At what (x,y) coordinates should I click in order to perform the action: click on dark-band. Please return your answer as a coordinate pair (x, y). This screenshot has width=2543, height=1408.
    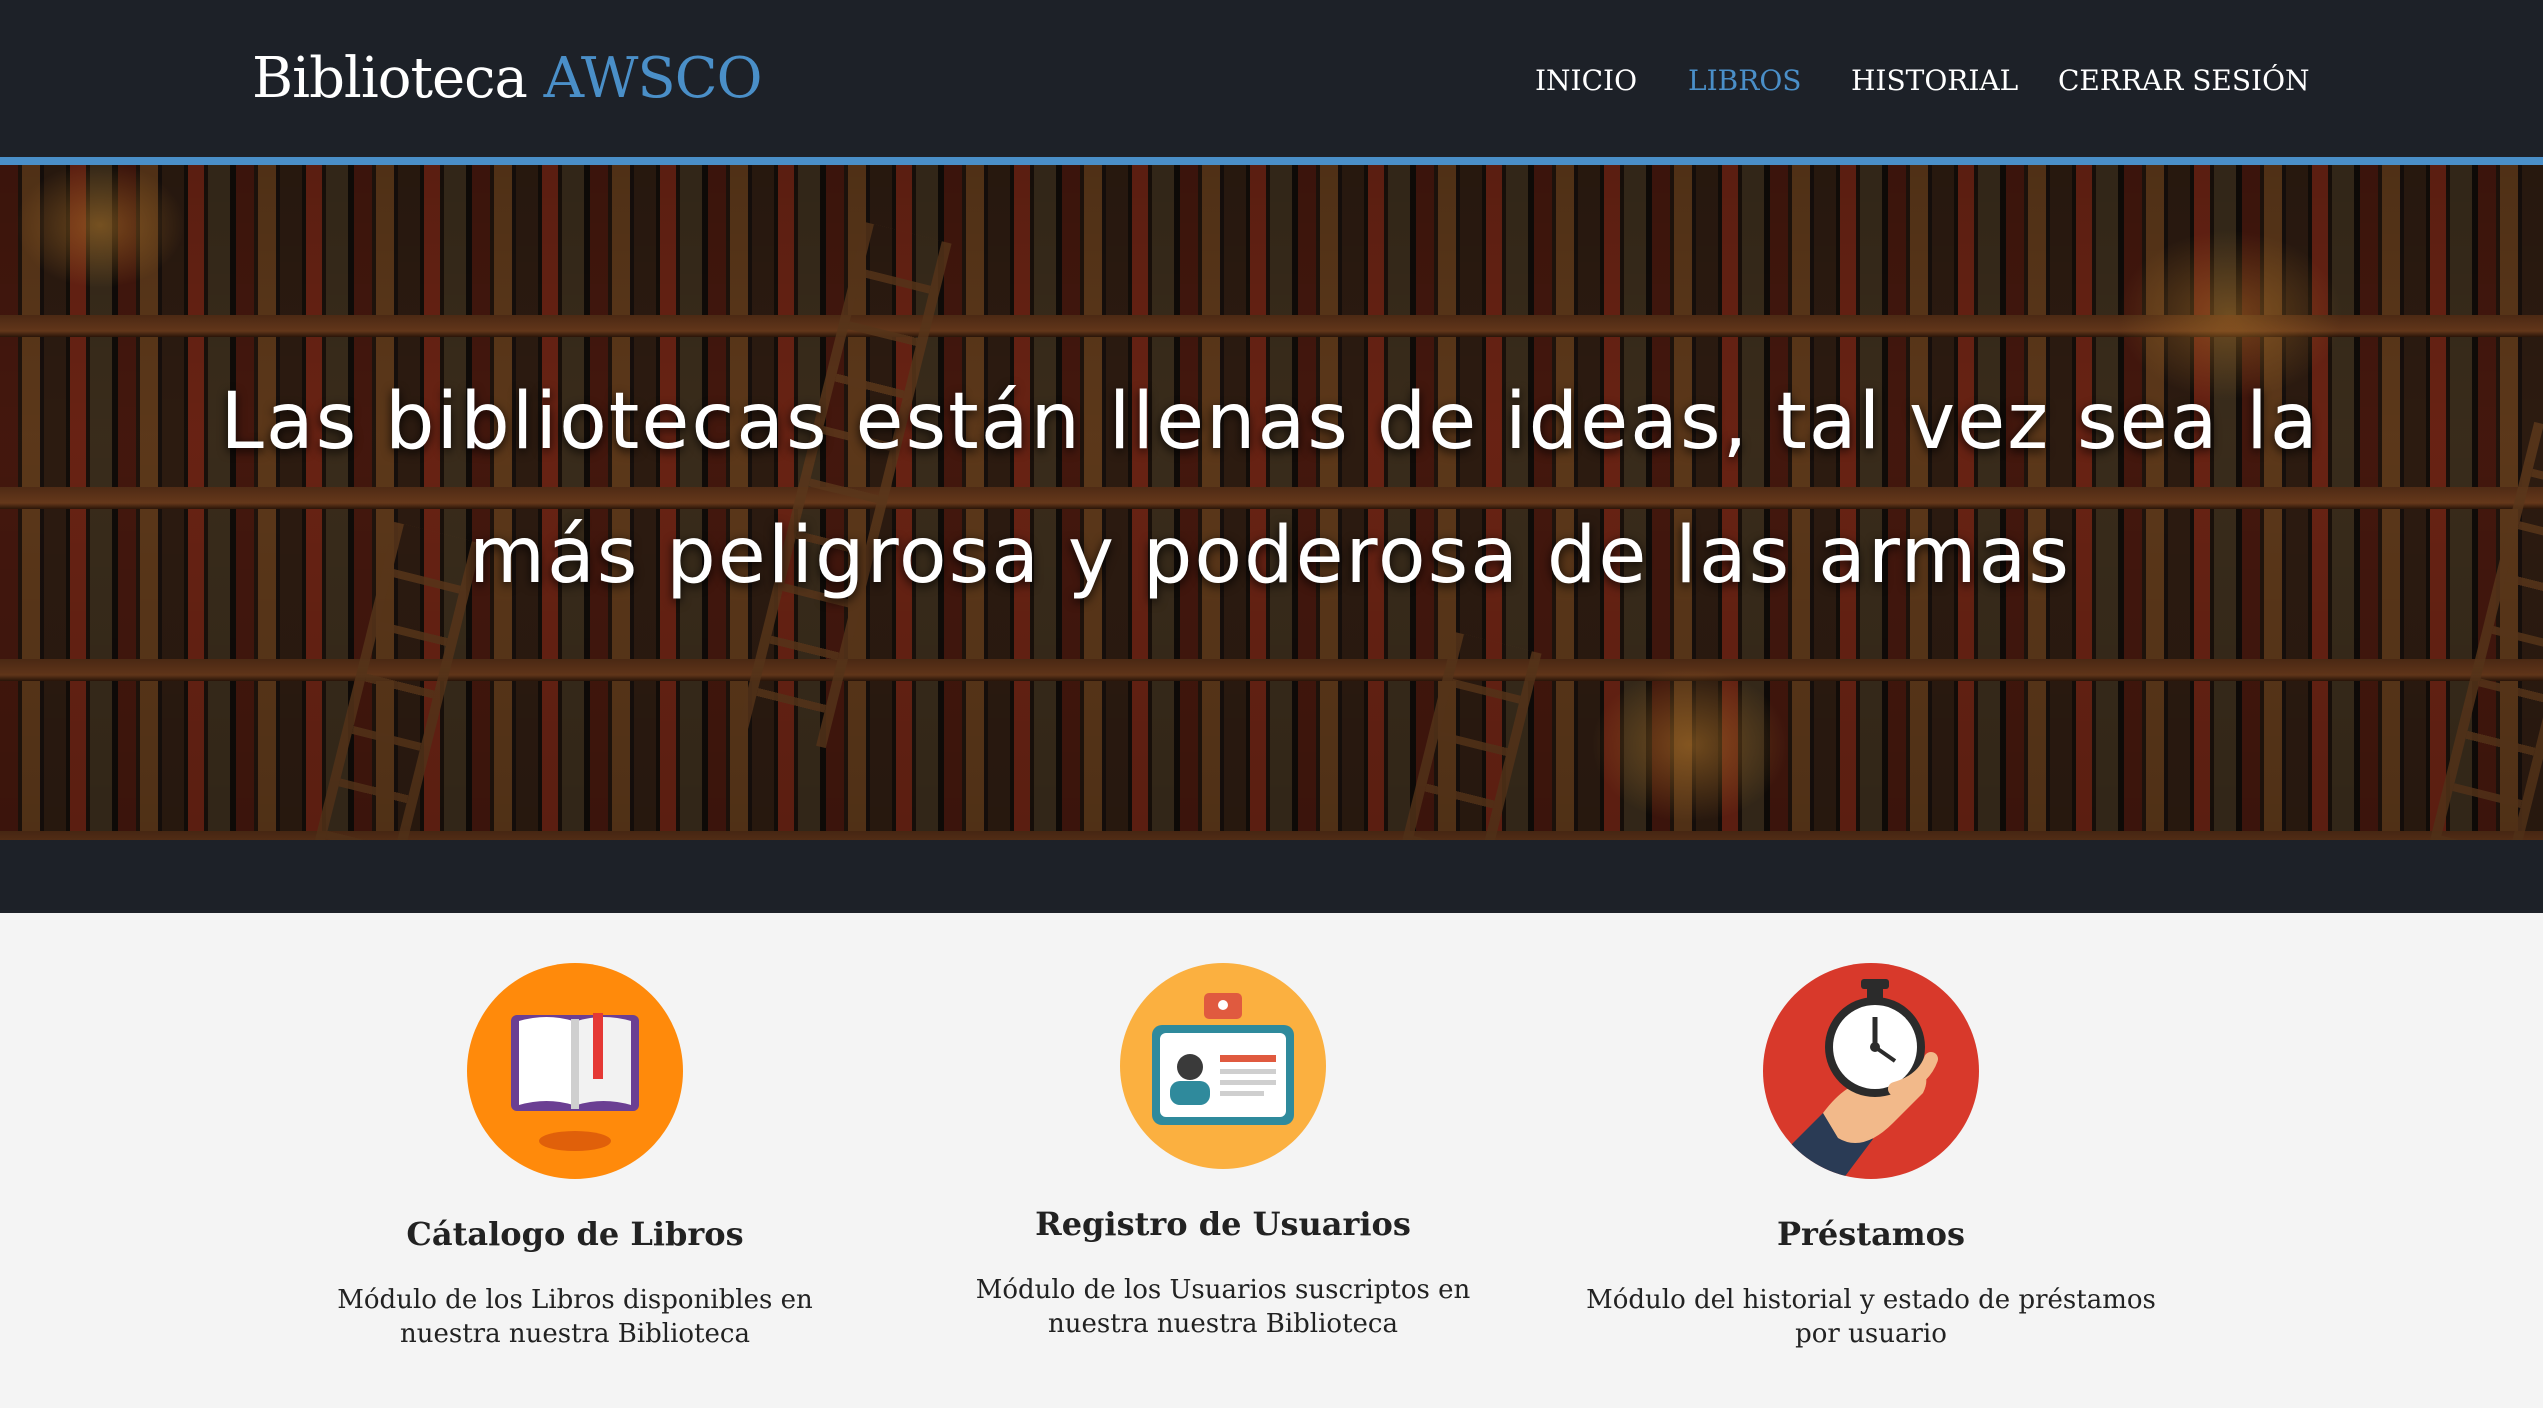
    Looking at the image, I should click on (1271, 876).